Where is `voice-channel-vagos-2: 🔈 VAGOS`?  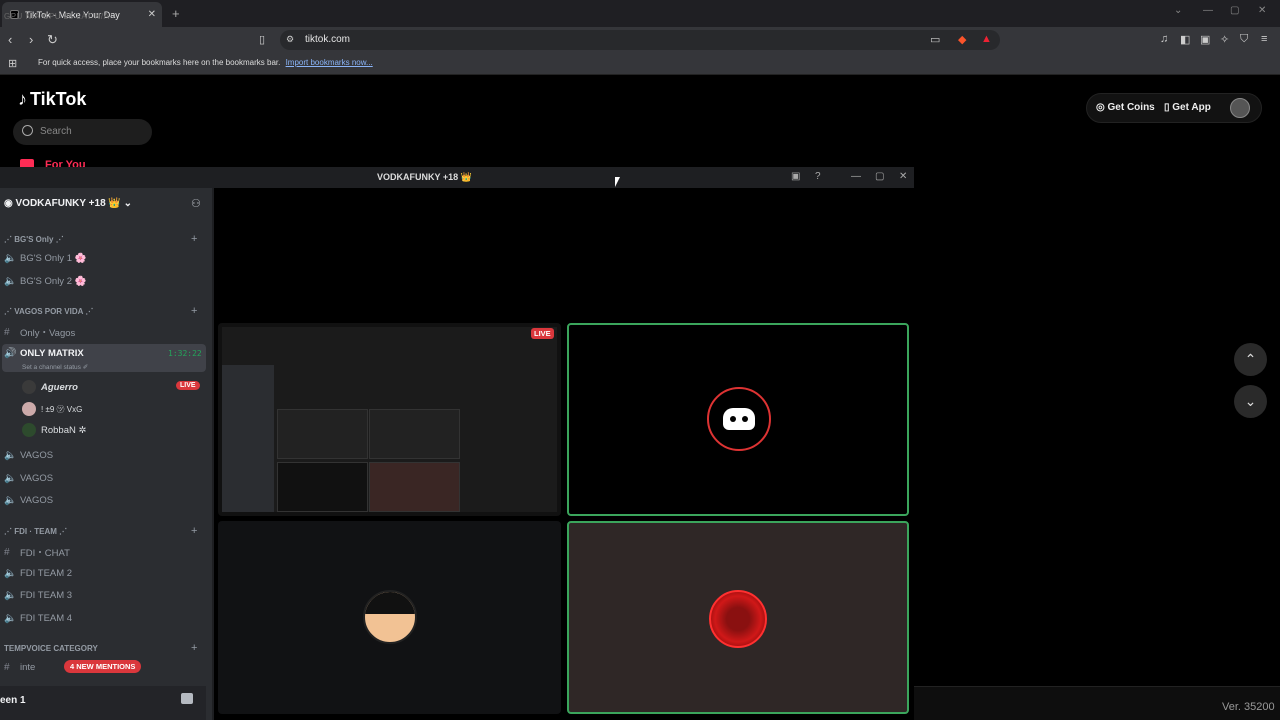
voice-channel-vagos-2: 🔈 VAGOS is located at coordinates (28, 478).